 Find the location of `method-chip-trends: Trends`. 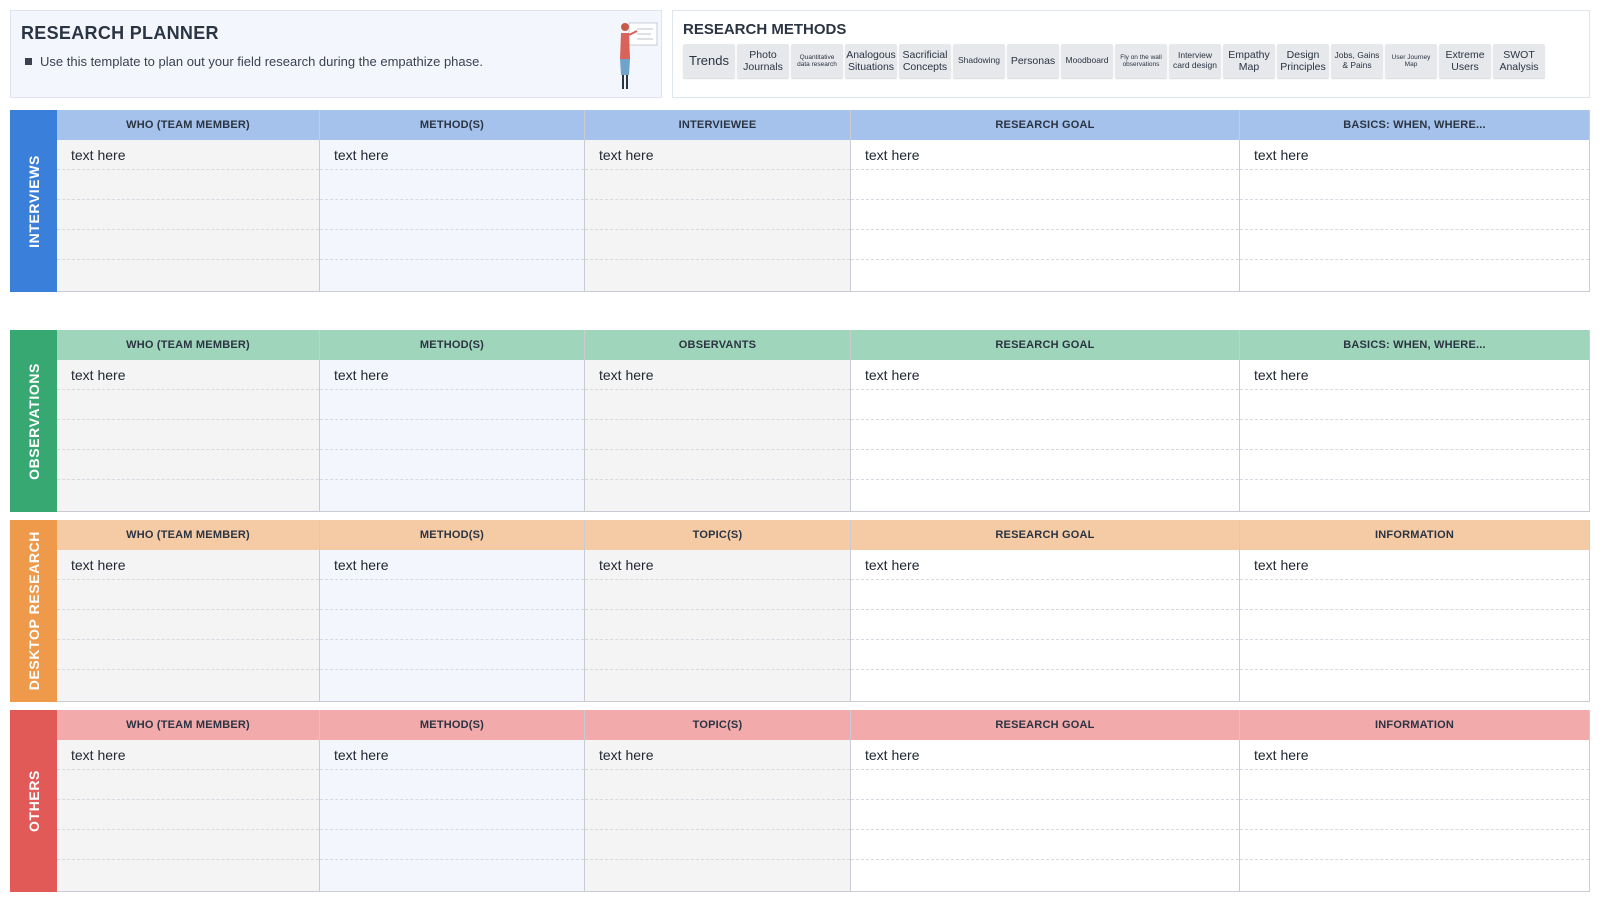

method-chip-trends: Trends is located at coordinates (709, 61).